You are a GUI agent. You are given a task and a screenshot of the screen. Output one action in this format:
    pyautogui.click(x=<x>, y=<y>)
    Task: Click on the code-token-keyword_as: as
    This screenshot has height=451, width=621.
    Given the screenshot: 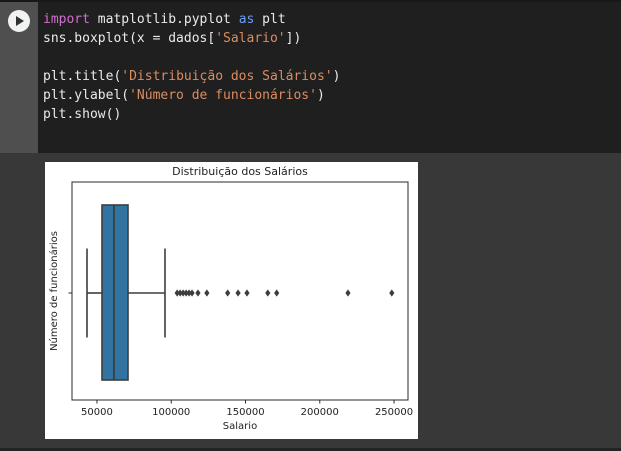 What is the action you would take?
    pyautogui.click(x=246, y=19)
    